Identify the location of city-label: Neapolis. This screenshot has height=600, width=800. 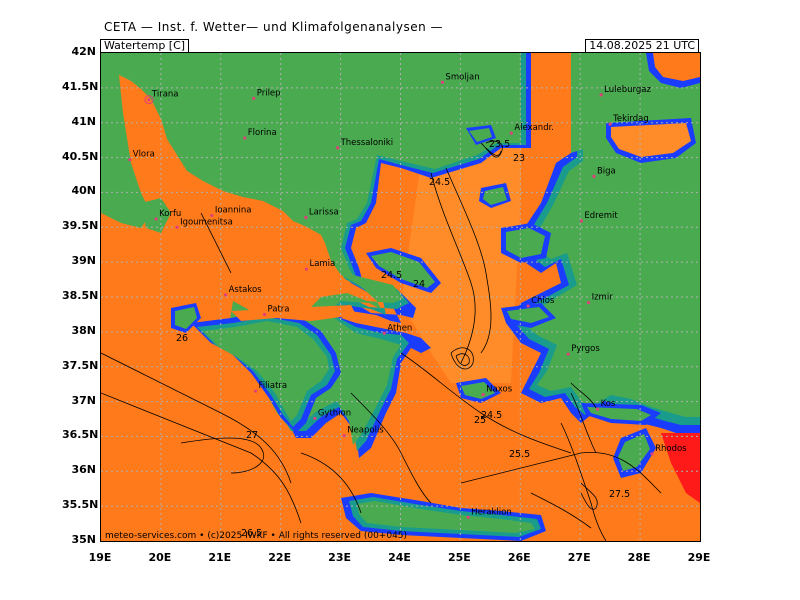
(365, 431).